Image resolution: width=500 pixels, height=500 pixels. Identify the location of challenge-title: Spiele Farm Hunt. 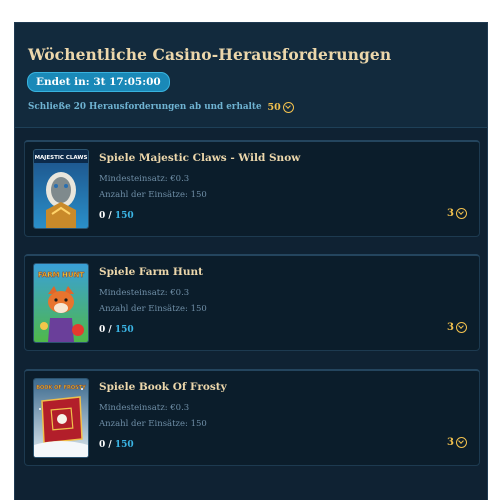
(151, 272).